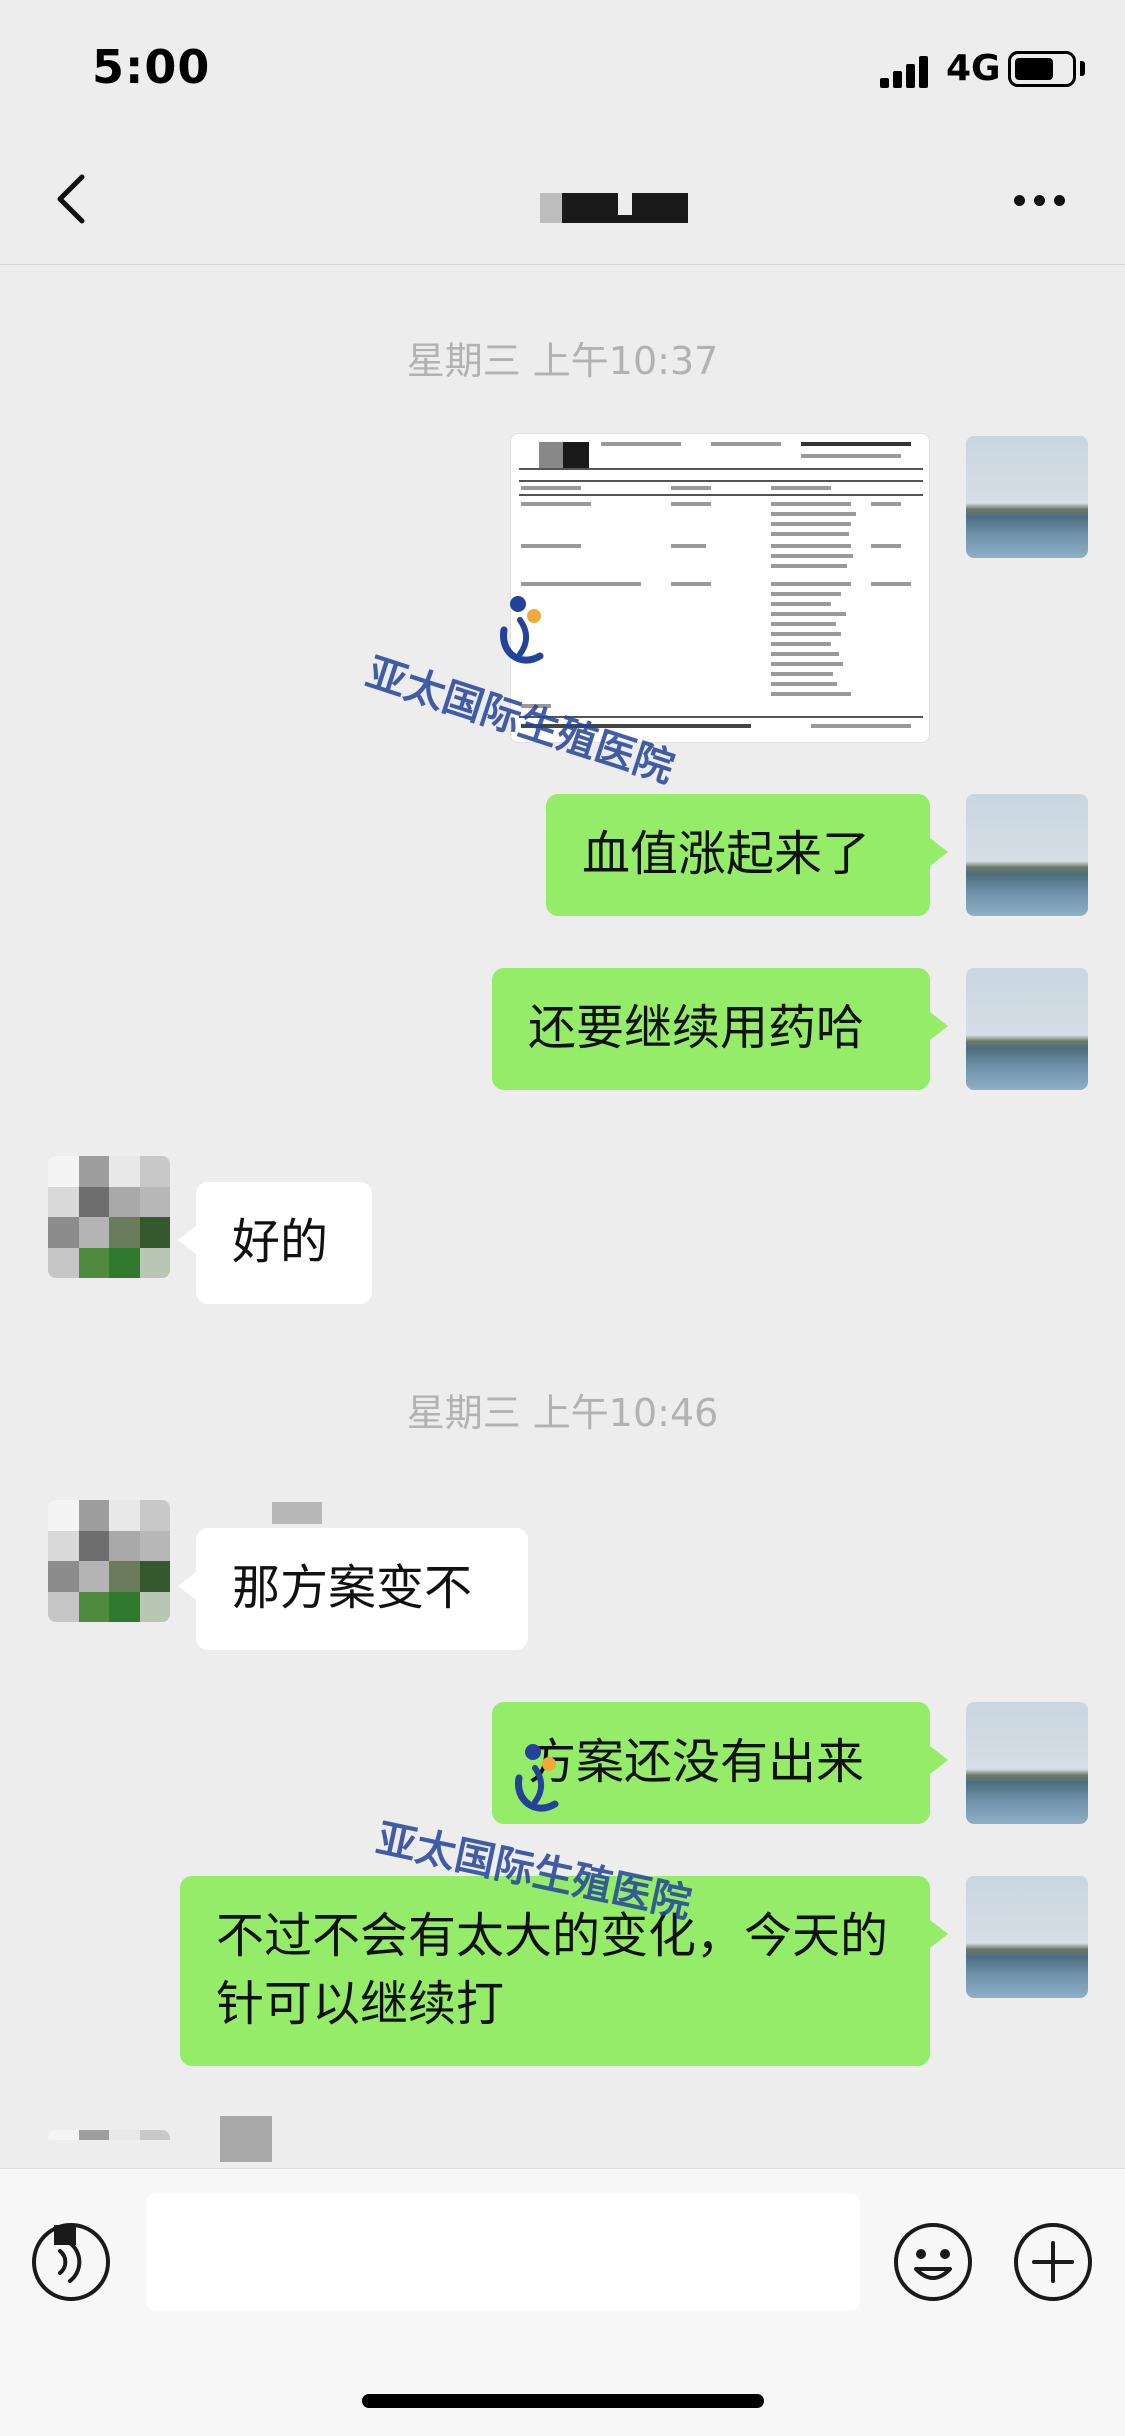  Describe the element at coordinates (1082, 68) in the screenshot. I see `battery-cap` at that location.